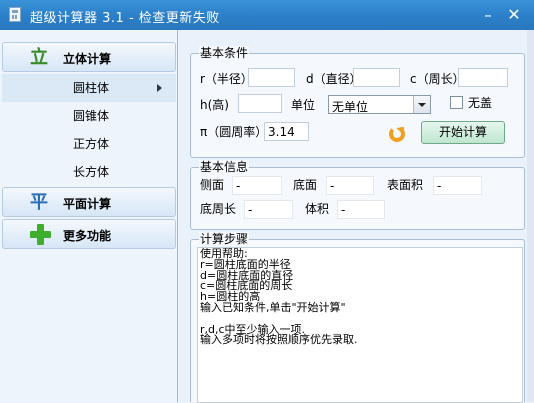 The width and height of the screenshot is (534, 403). Describe the element at coordinates (463, 132) in the screenshot. I see `start-calc-button: 开始计算` at that location.